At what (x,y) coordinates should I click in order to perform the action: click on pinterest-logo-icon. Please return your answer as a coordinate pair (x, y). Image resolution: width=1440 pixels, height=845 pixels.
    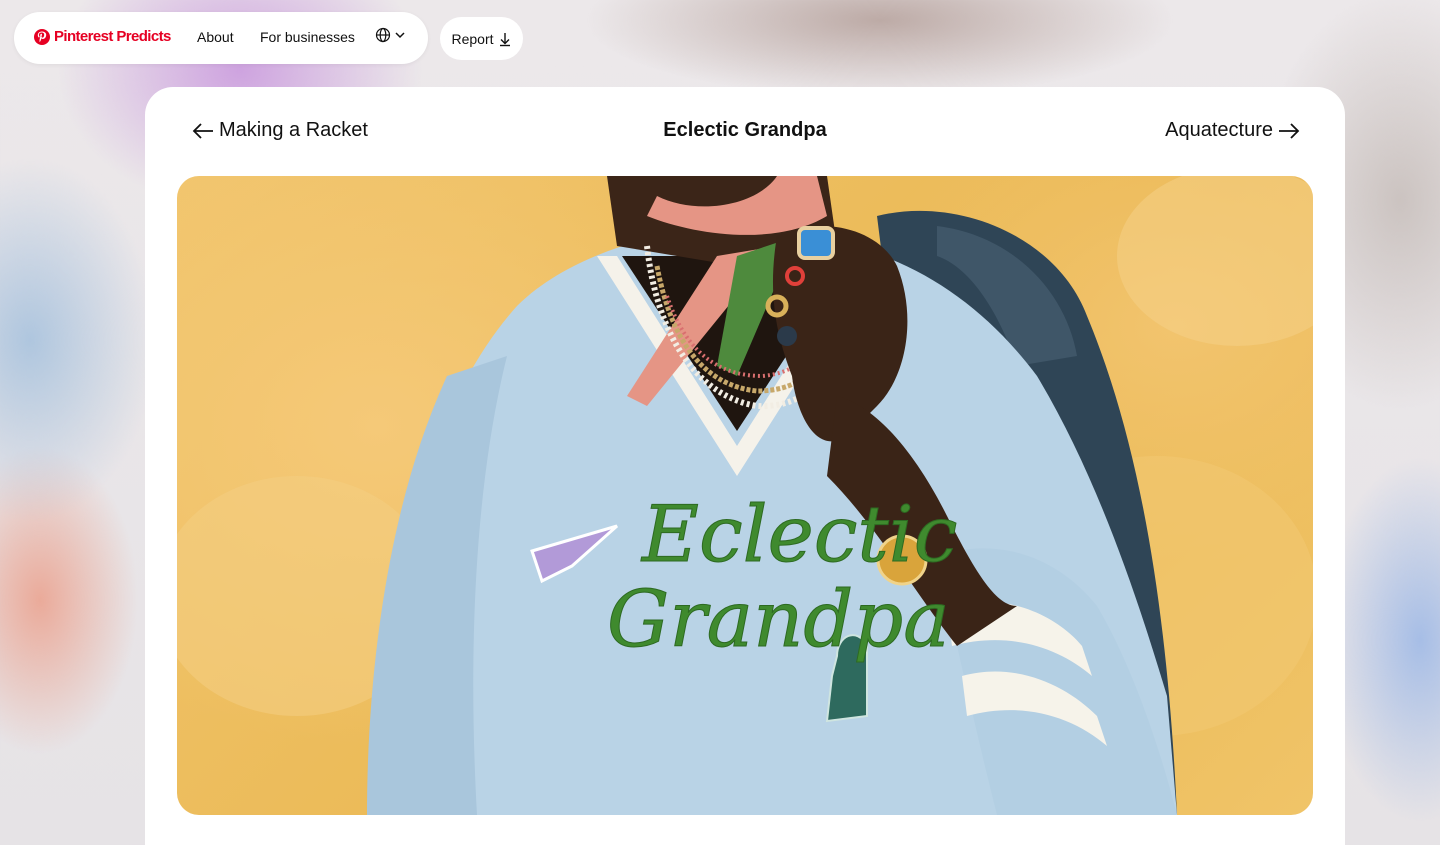
    Looking at the image, I should click on (42, 36).